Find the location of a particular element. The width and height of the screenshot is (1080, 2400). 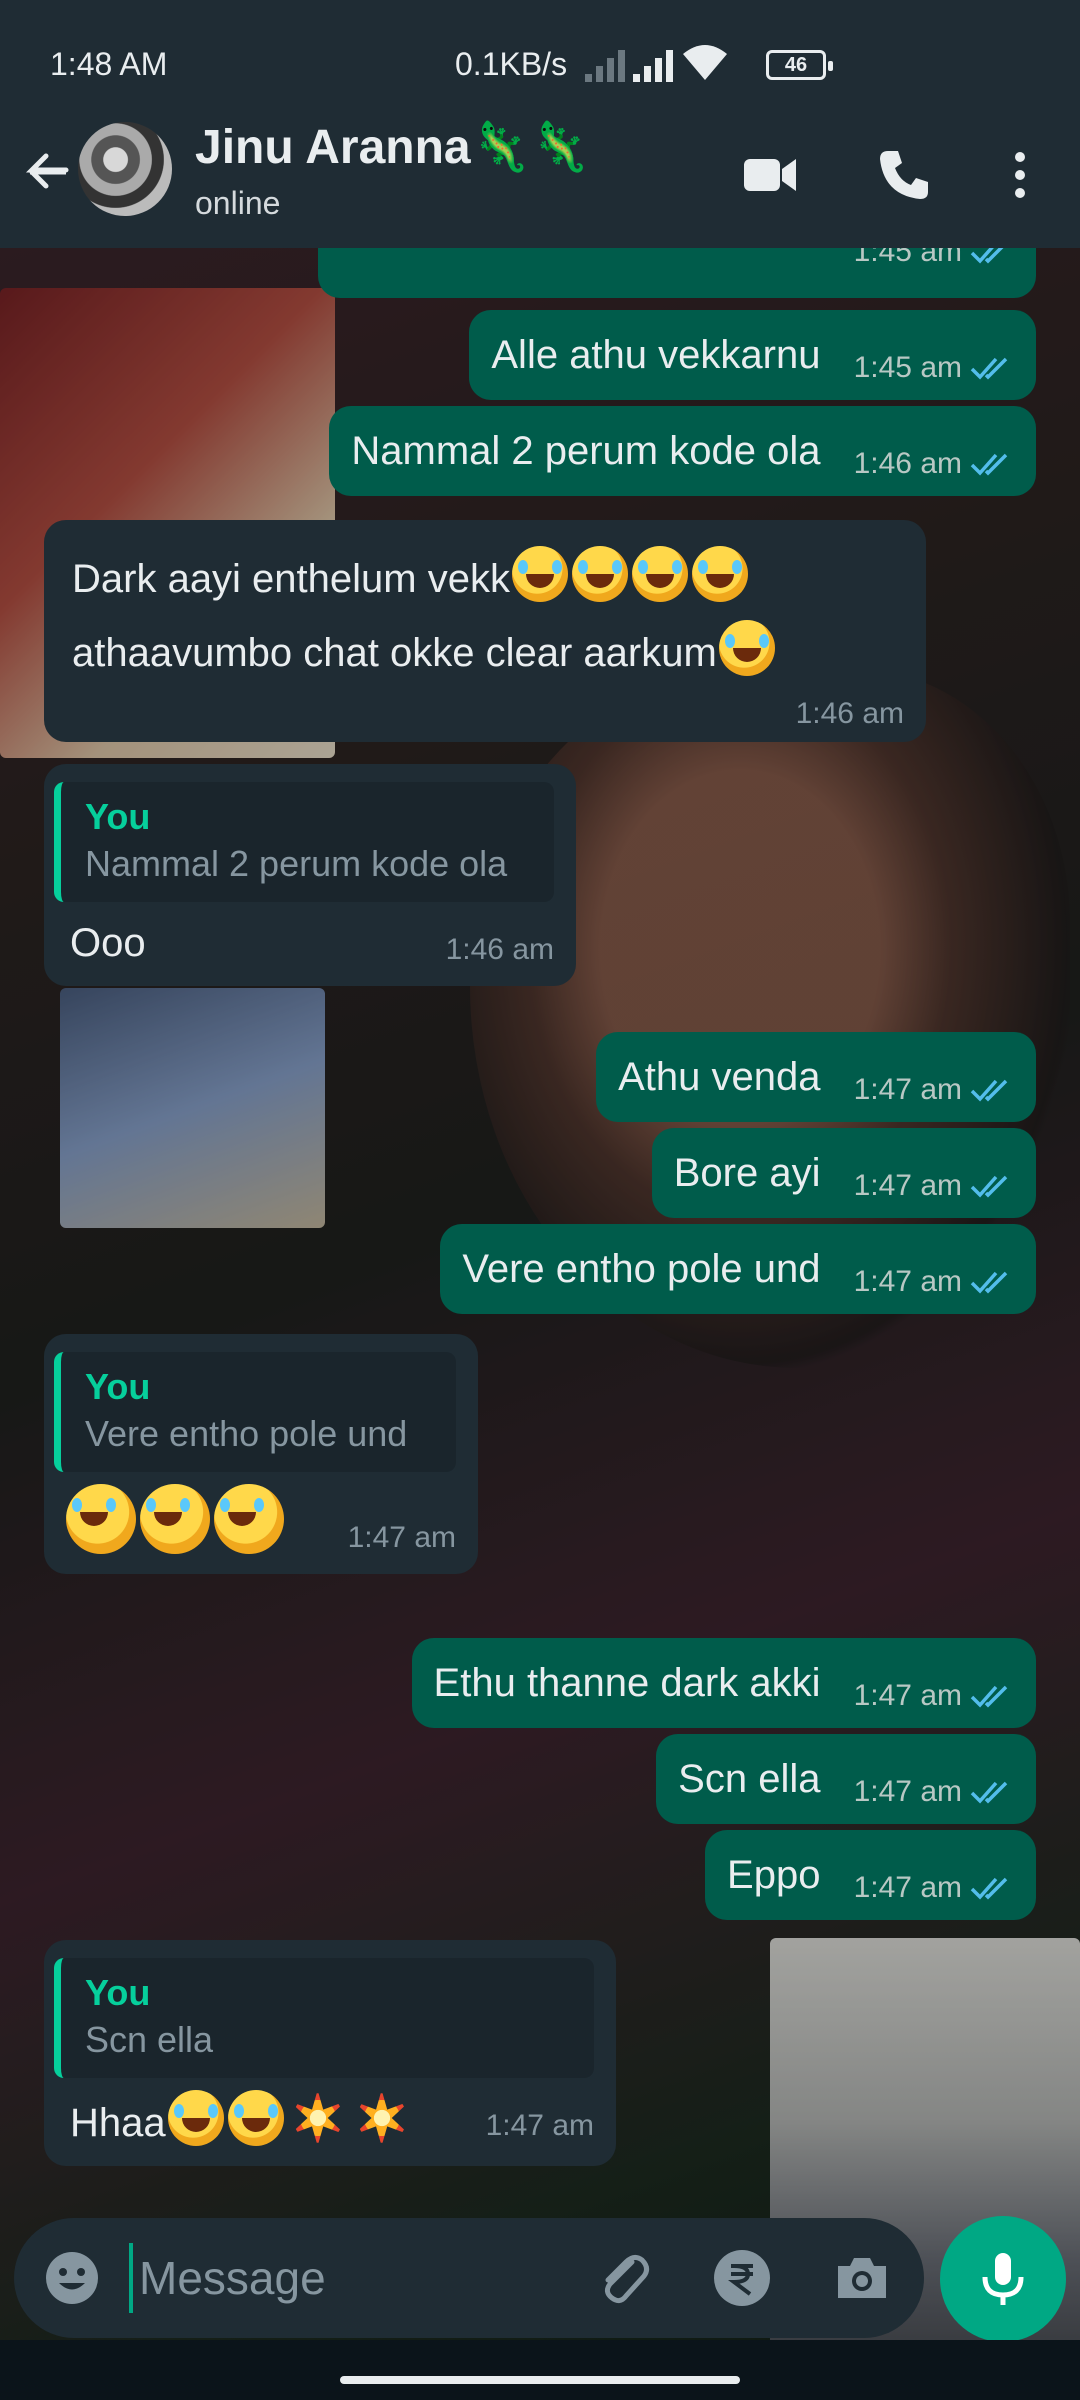

back-arrow-icon is located at coordinates (46, 172).